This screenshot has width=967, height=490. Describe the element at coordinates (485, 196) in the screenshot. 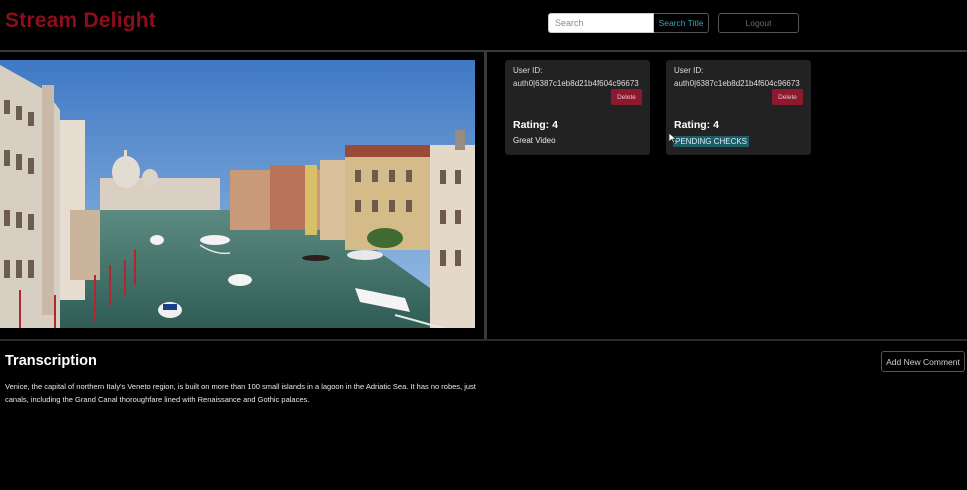

I see `vertical-divider` at that location.